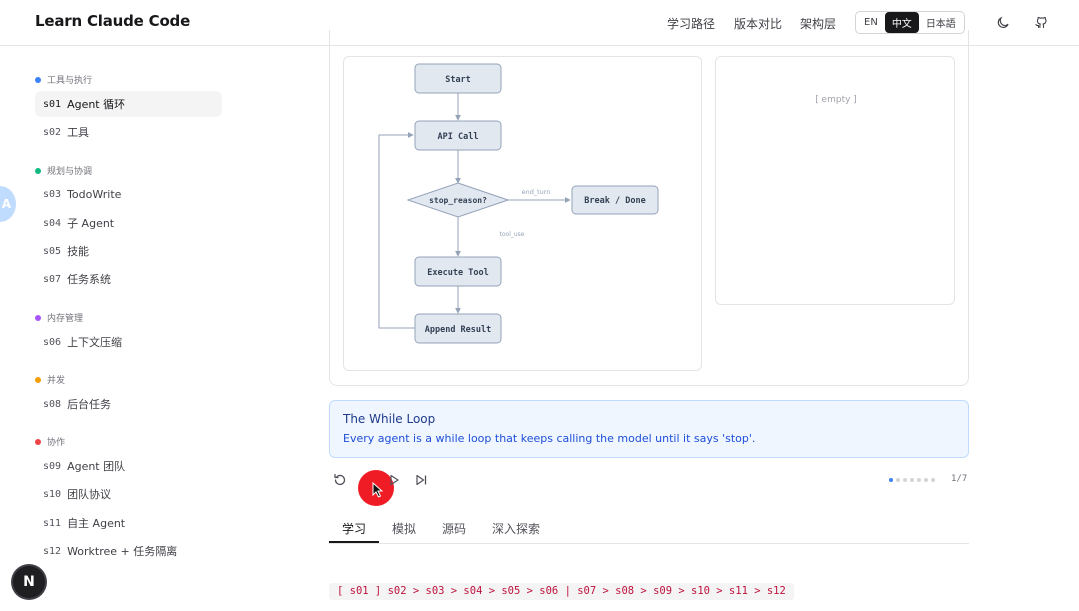 This screenshot has height=611, width=1079. I want to click on node-api-call-label: API Call, so click(458, 137).